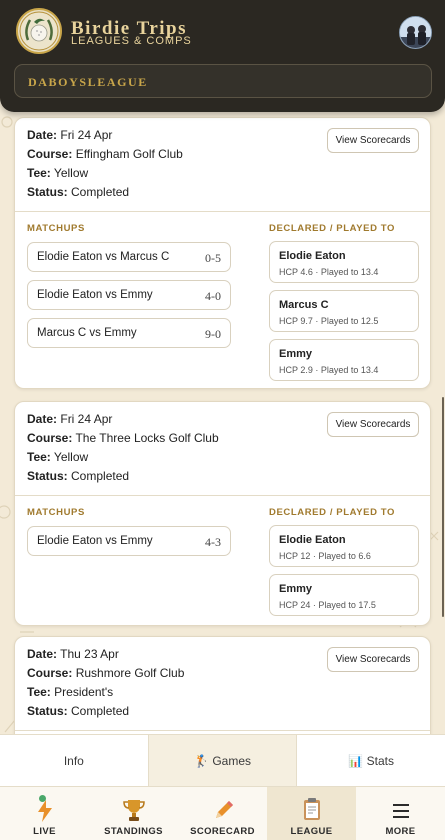 The height and width of the screenshot is (840, 445). Describe the element at coordinates (70, 692) in the screenshot. I see `round-tee: Tee: President's` at that location.